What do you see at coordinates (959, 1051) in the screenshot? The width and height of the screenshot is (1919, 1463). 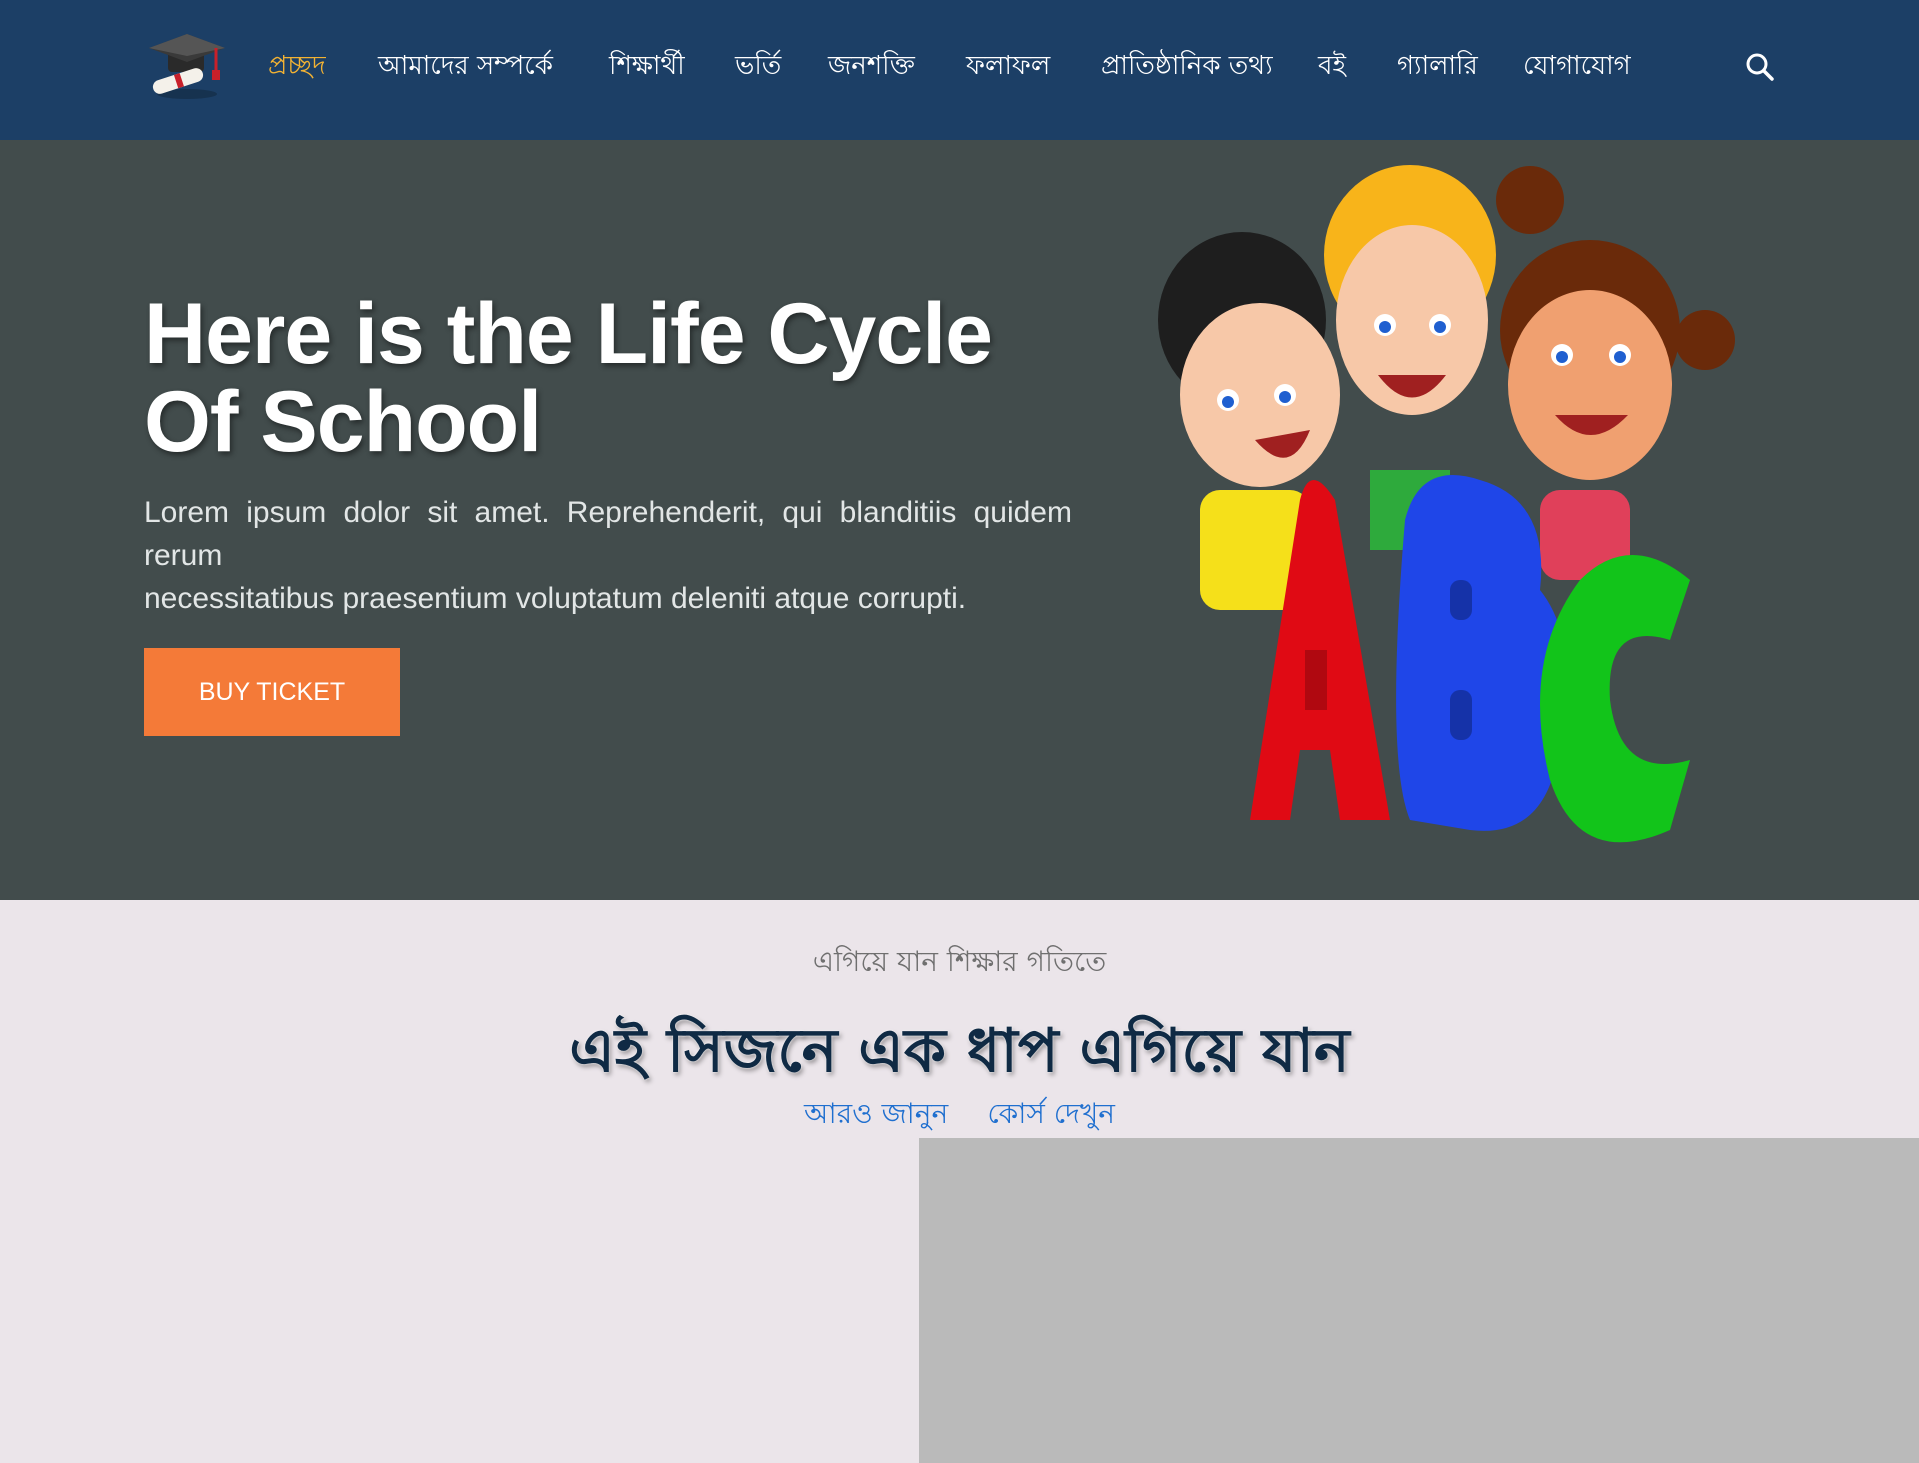 I see `promo-title: এই সিজনে এক ধাপ এগিয়ে যান` at bounding box center [959, 1051].